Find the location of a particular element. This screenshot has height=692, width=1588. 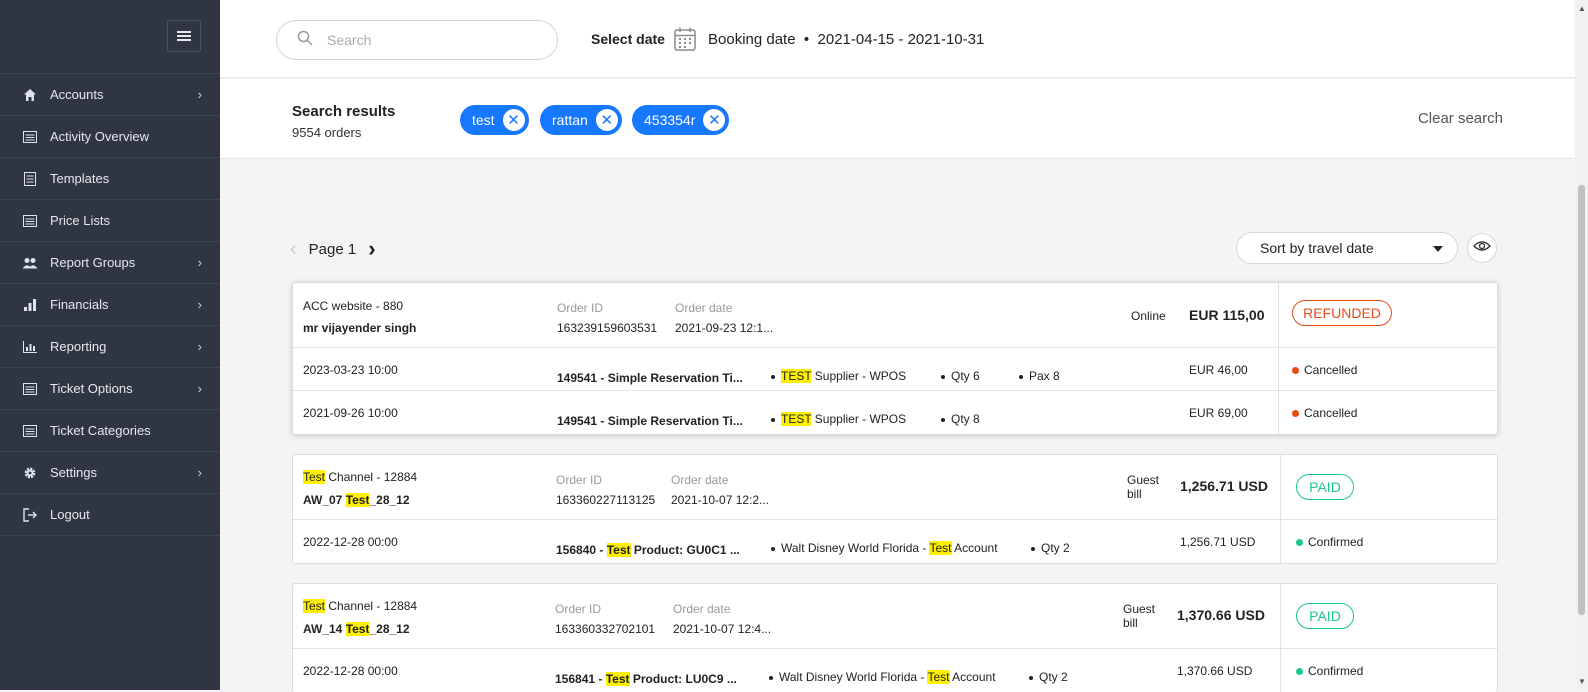

qty-text: Qty 6 is located at coordinates (965, 376).